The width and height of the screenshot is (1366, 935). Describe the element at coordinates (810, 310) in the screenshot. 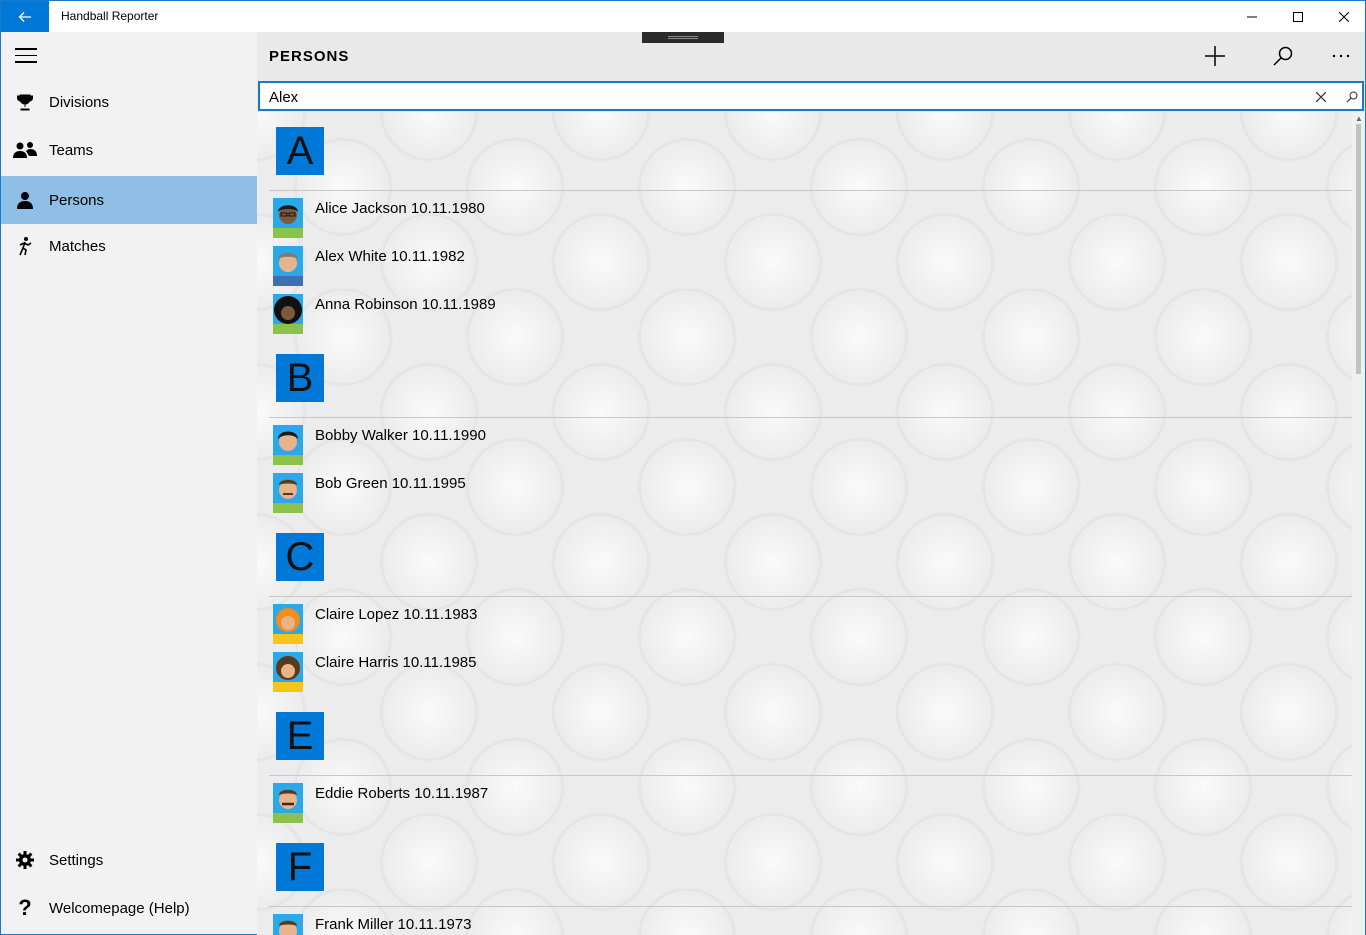

I see `list-item: Anna Robinson 10.11.1989` at that location.